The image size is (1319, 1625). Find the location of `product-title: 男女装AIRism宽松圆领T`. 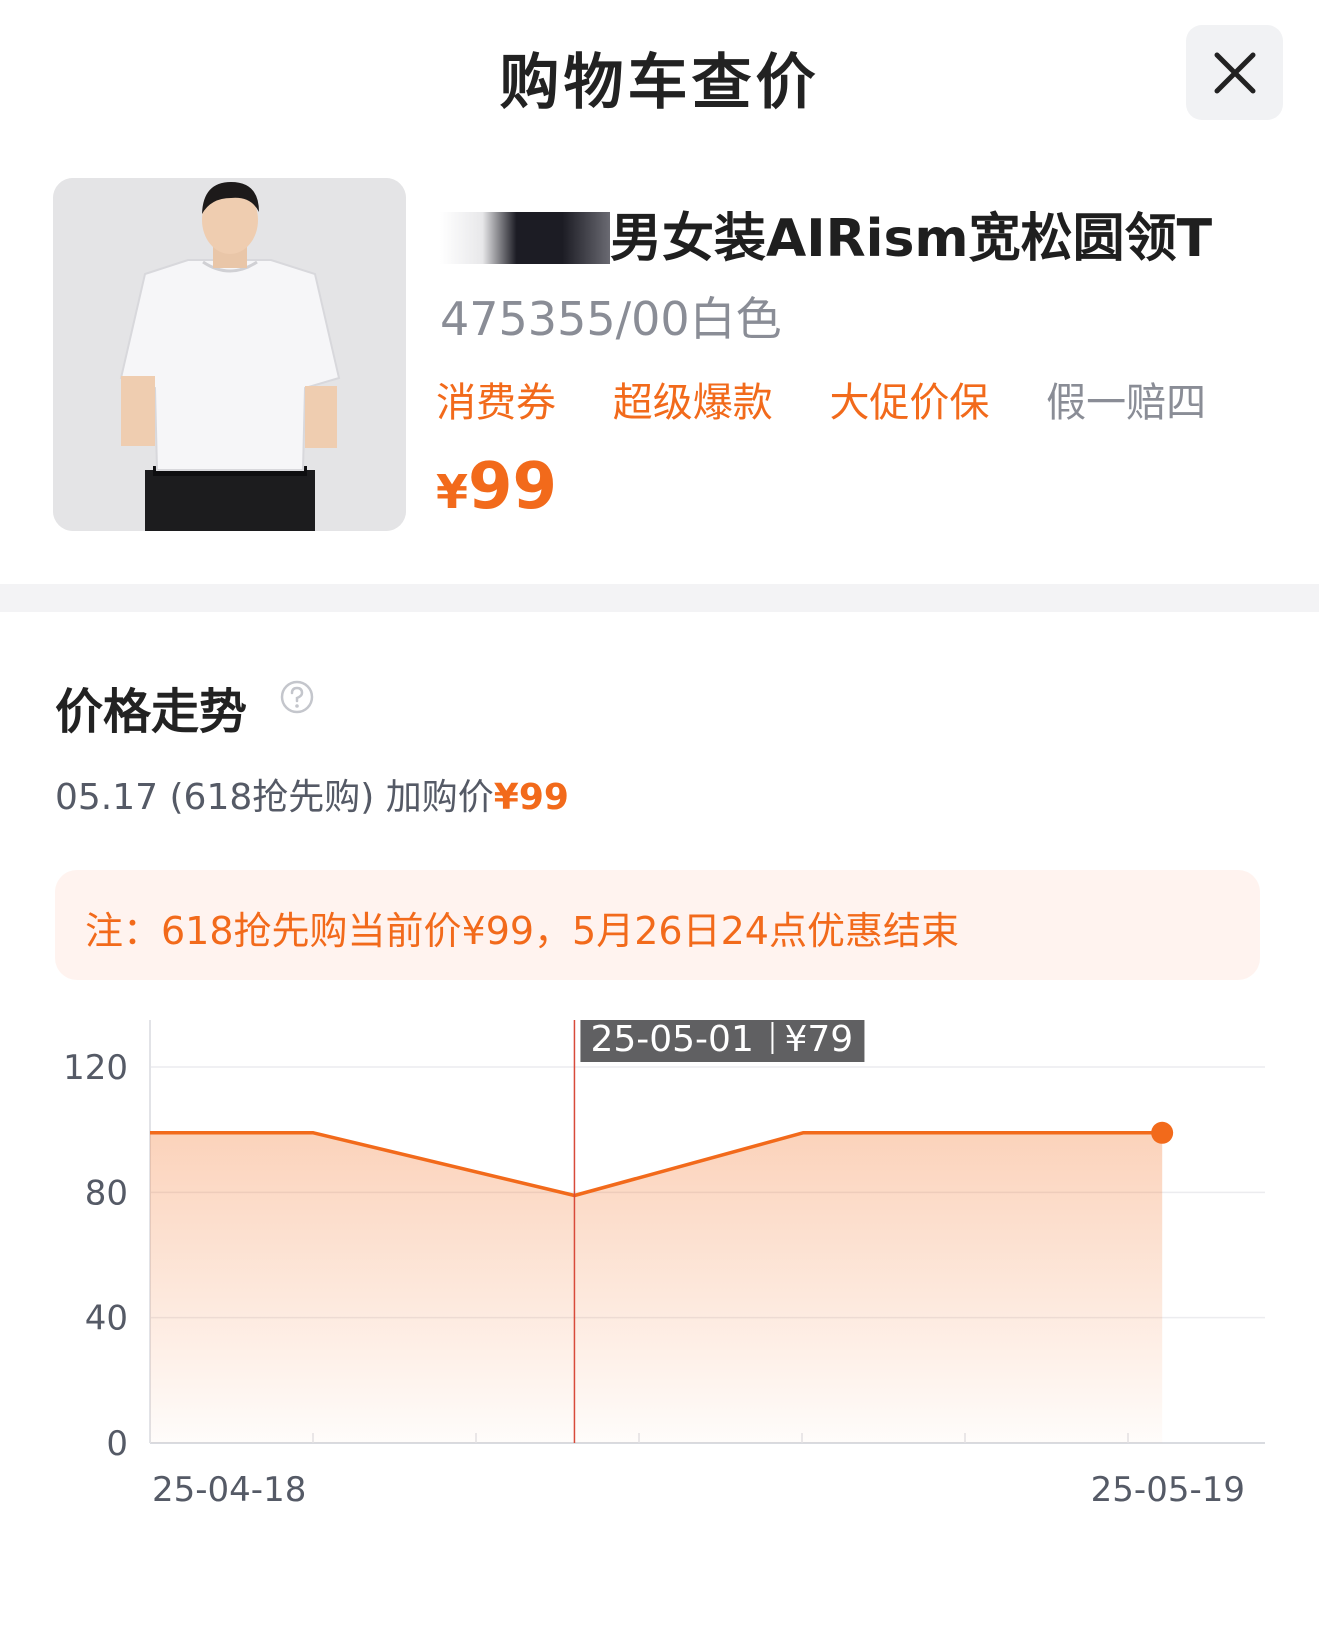

product-title: 男女装AIRism宽松圆领T is located at coordinates (826, 233).